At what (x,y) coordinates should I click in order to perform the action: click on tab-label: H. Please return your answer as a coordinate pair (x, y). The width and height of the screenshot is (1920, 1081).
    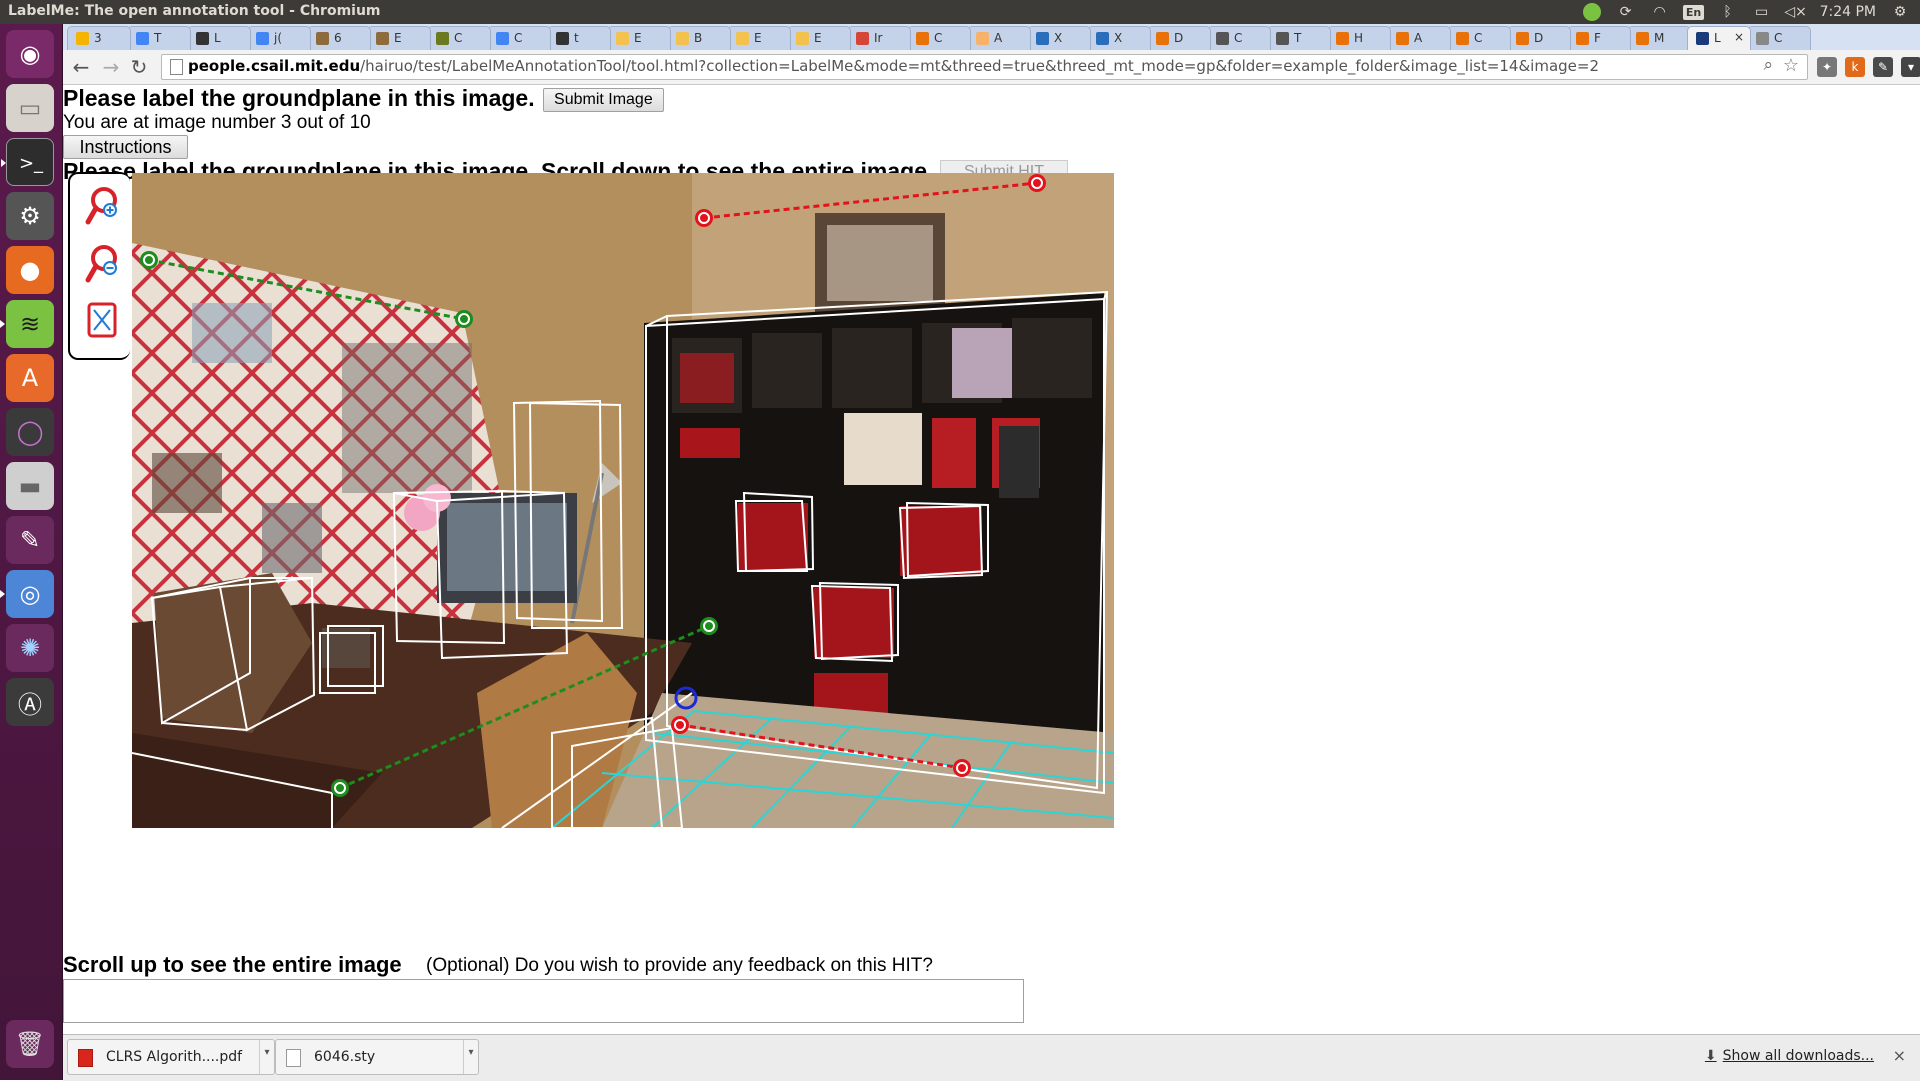
    Looking at the image, I should click on (1359, 38).